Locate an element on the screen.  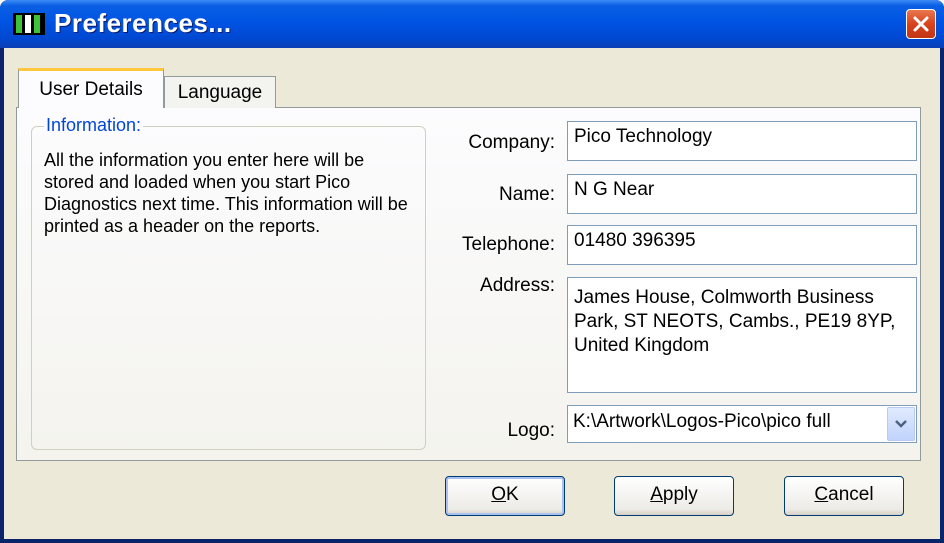
company-label: Company: is located at coordinates (511, 142).